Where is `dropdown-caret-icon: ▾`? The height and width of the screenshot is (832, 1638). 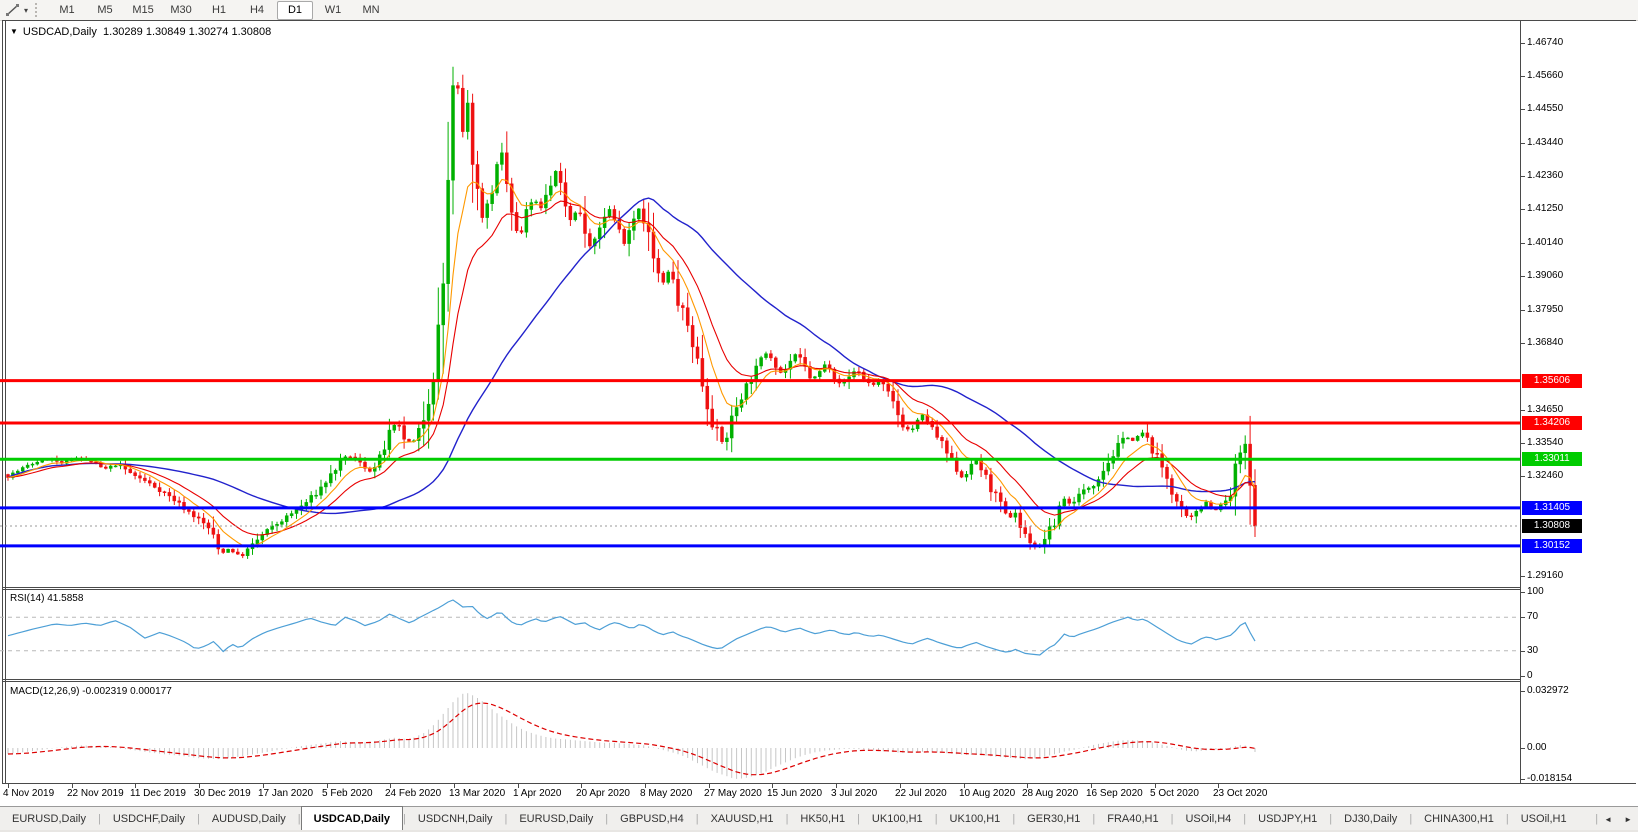 dropdown-caret-icon: ▾ is located at coordinates (26, 10).